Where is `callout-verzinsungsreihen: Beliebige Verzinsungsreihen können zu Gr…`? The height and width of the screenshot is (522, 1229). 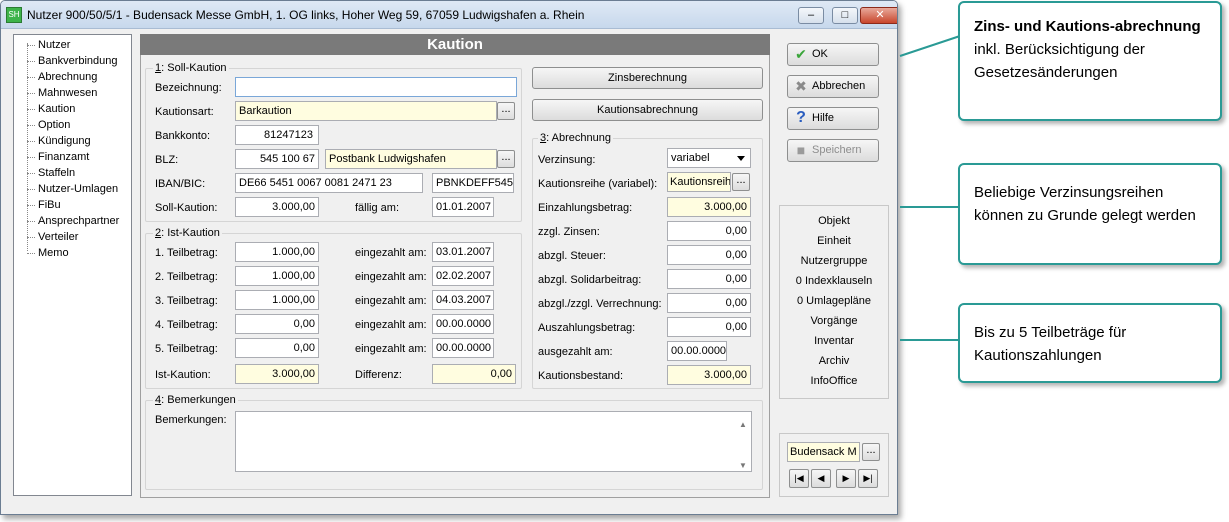 callout-verzinsungsreihen: Beliebige Verzinsungsreihen können zu Gr… is located at coordinates (1090, 214).